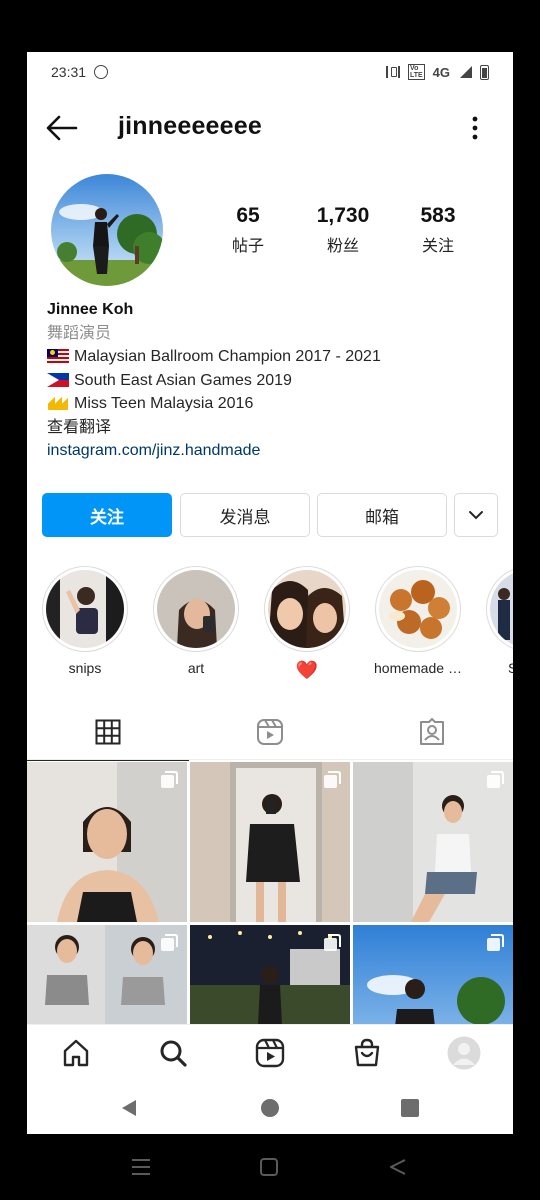 This screenshot has width=540, height=1200. I want to click on tab-reels, so click(270, 732).